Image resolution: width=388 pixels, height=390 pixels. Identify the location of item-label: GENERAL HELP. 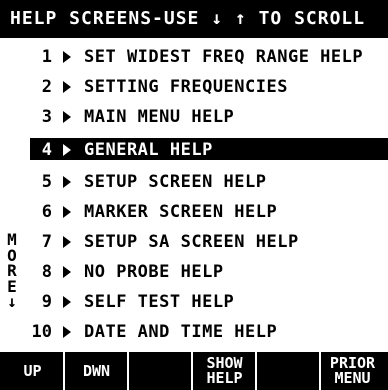
(148, 150).